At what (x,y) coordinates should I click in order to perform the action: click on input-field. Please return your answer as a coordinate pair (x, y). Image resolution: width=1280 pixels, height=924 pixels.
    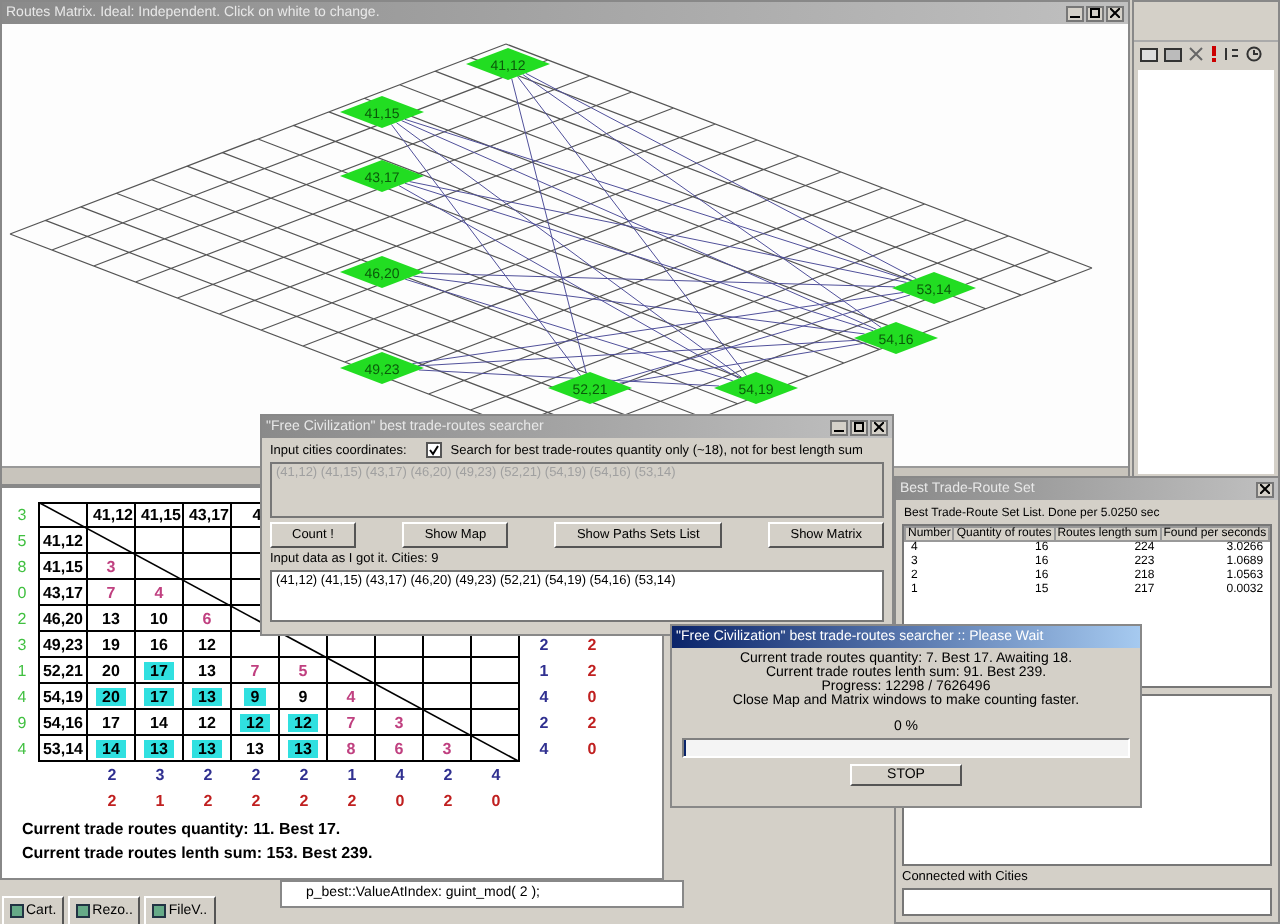
    Looking at the image, I should click on (1087, 902).